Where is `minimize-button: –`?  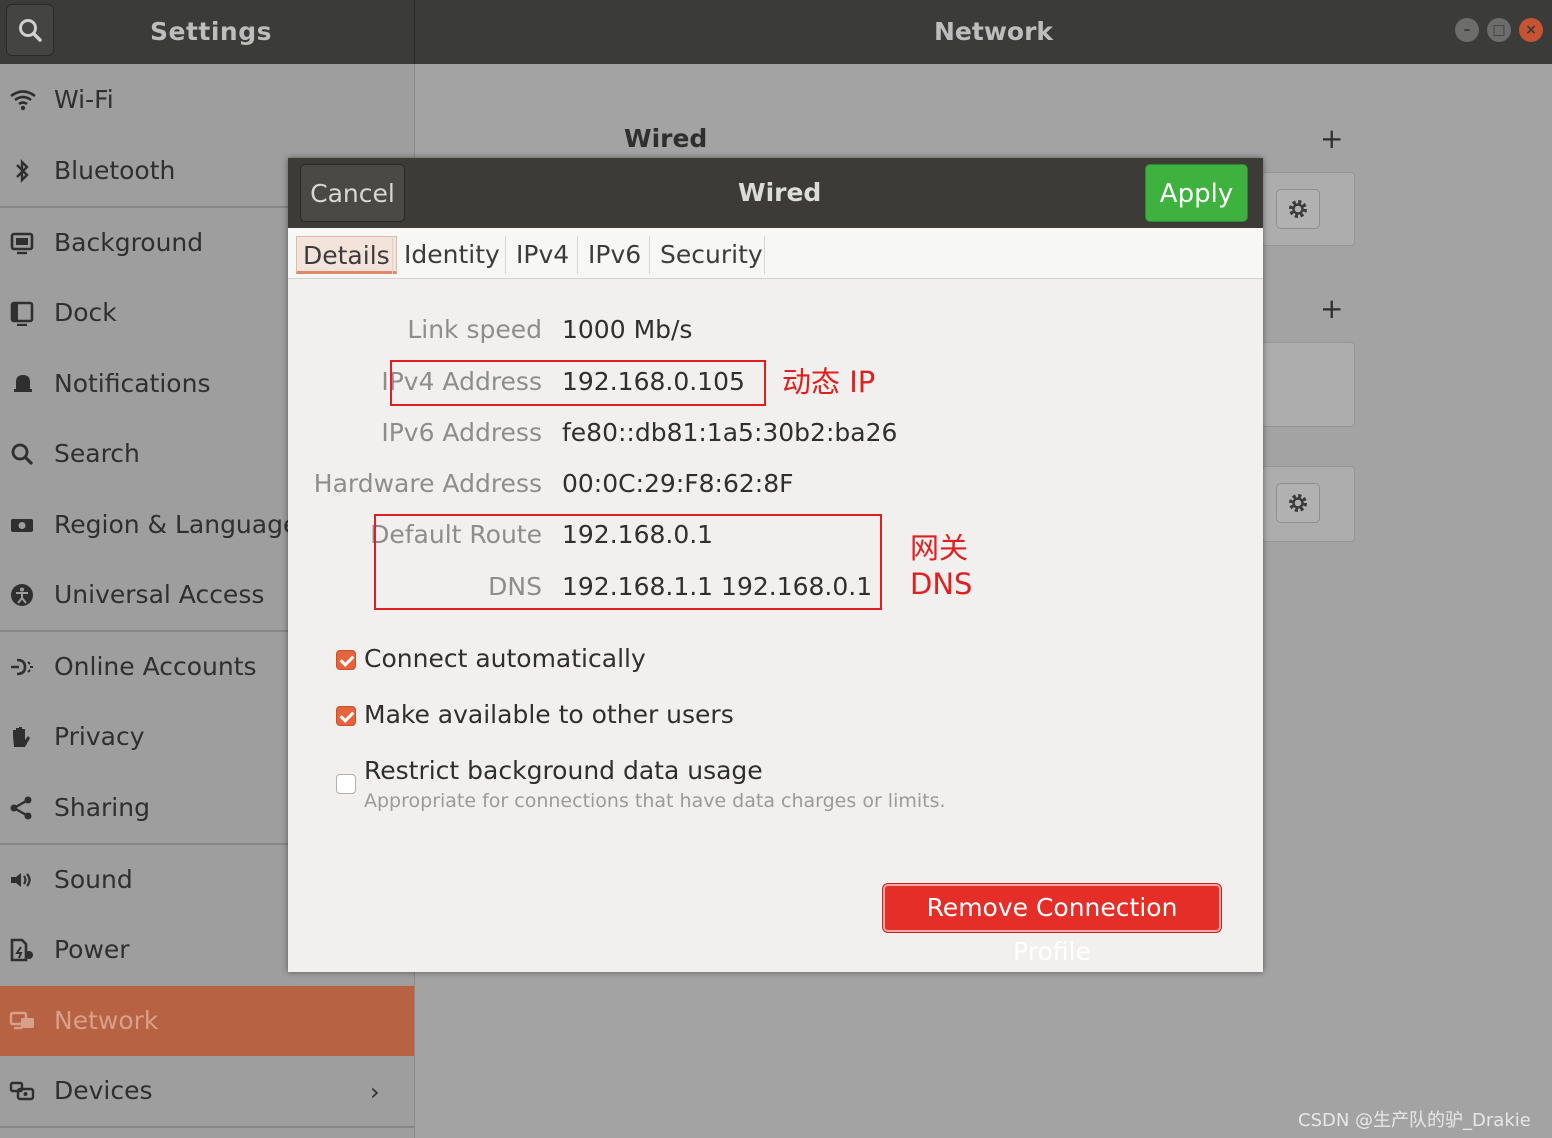 minimize-button: – is located at coordinates (1467, 30).